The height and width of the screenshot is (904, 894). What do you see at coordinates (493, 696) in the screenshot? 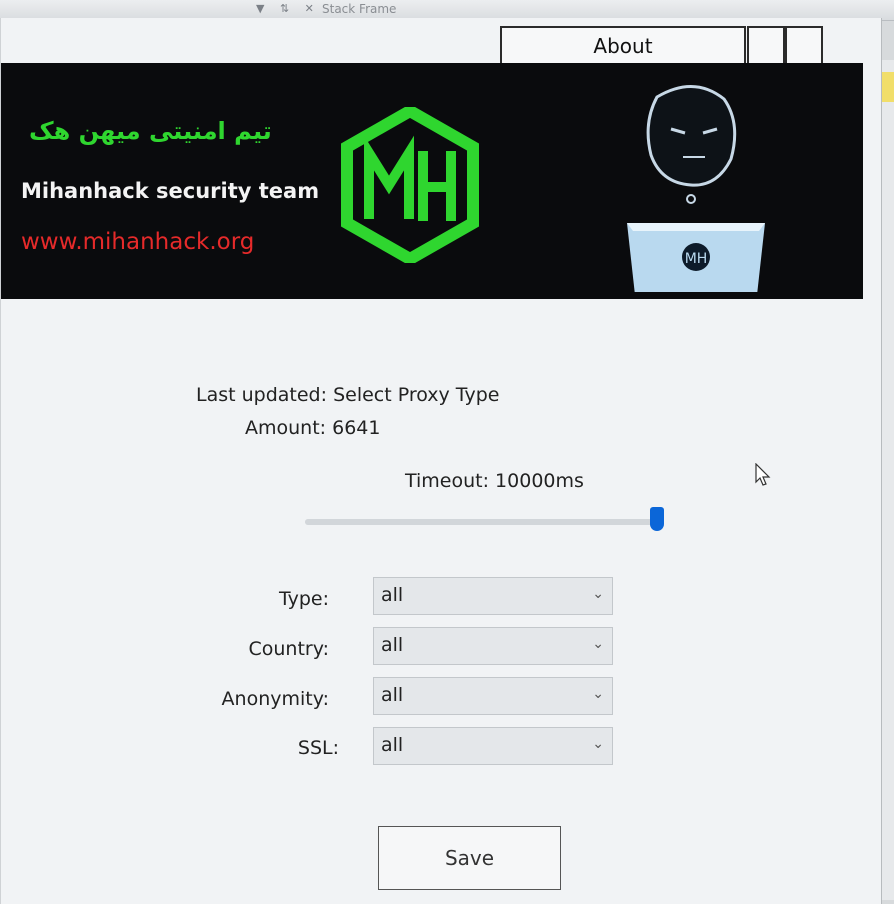
I see `anonymity-select: all ⌄` at bounding box center [493, 696].